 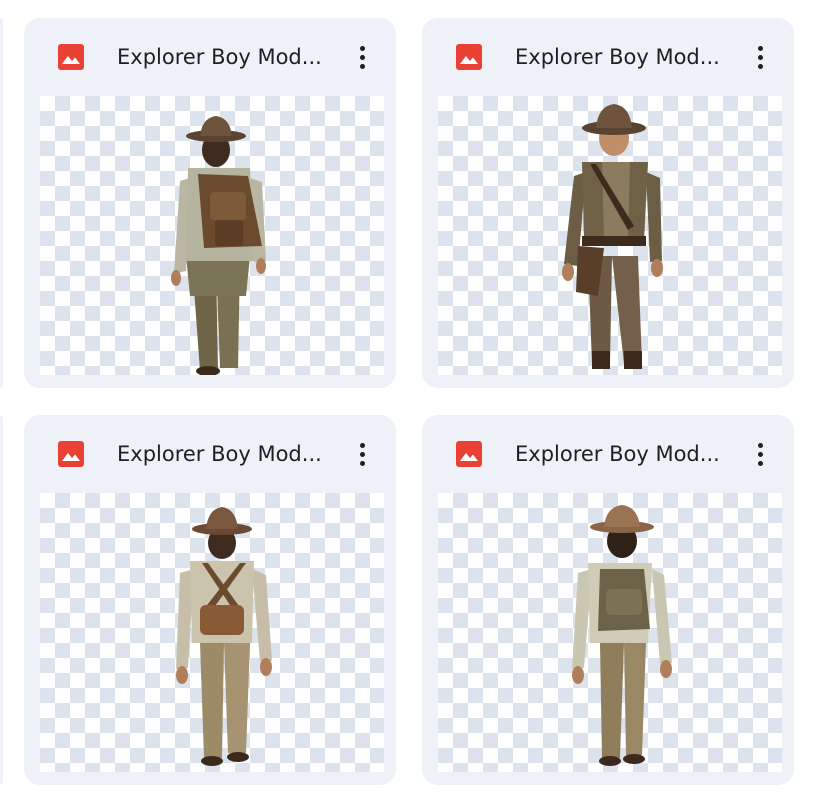 I want to click on explorer-boy-back-walking-backpack-image, so click(x=622, y=635).